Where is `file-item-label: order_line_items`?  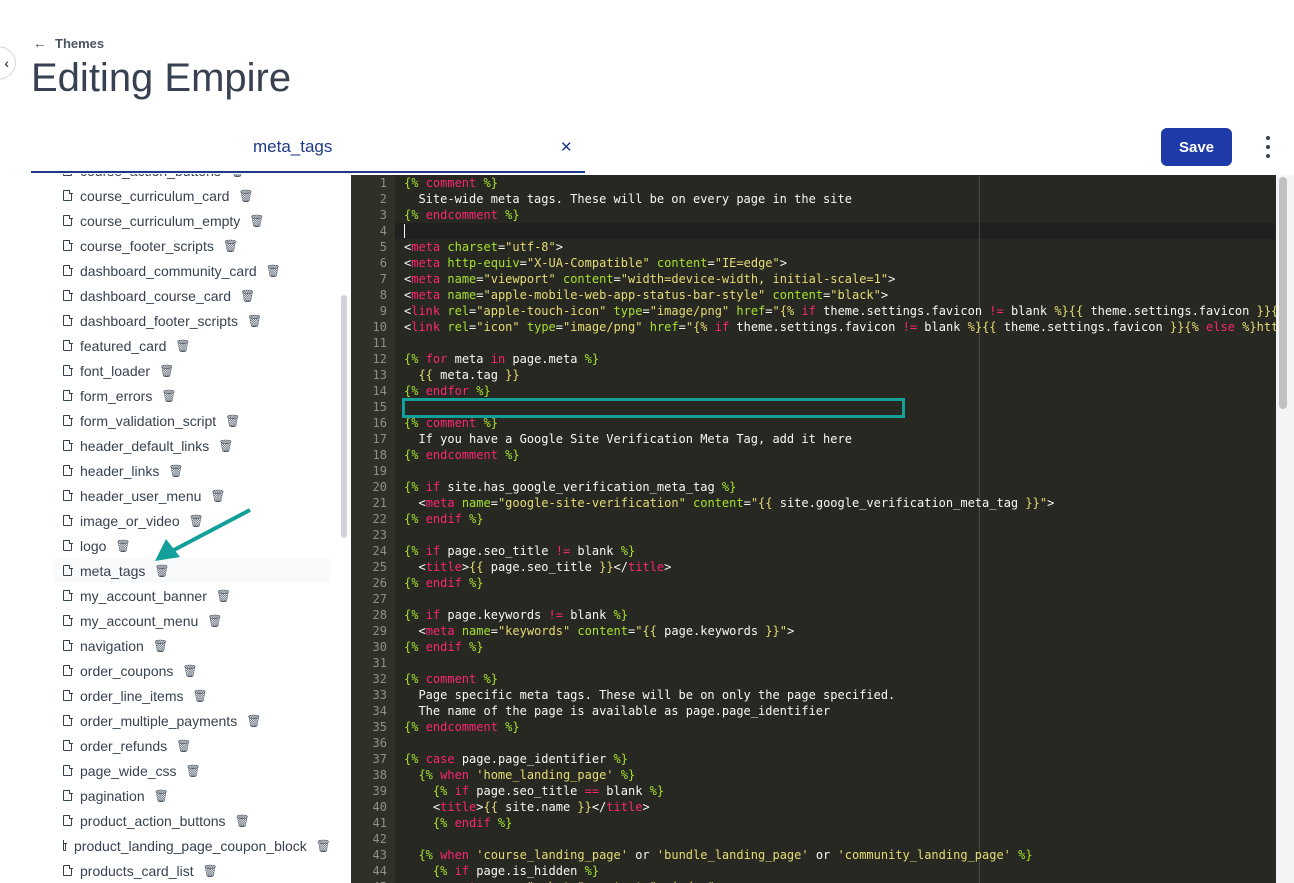
file-item-label: order_line_items is located at coordinates (132, 696).